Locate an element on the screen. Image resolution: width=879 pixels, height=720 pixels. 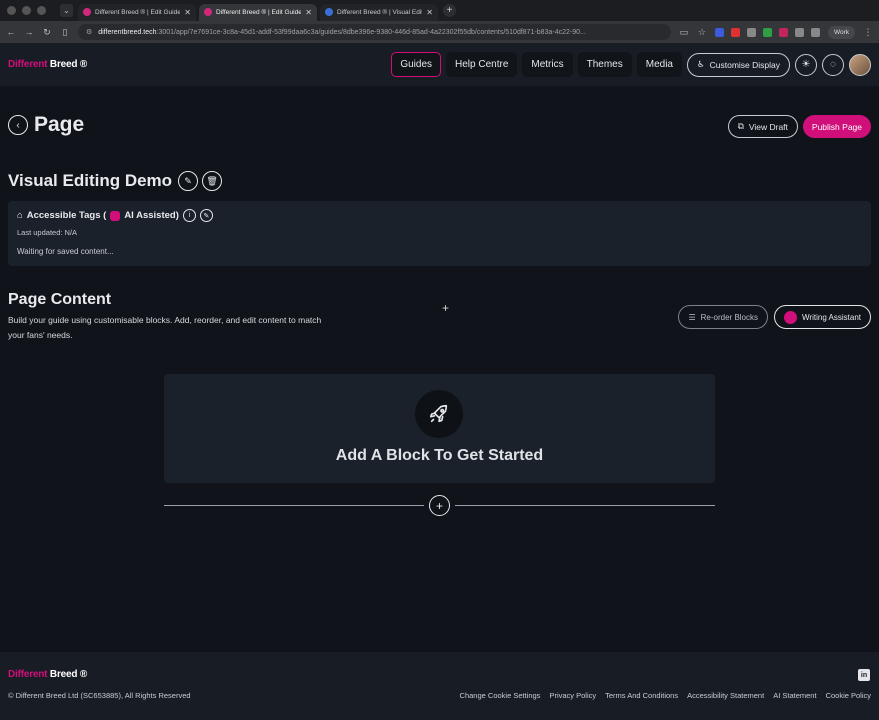
view-draft-button: ⧉ View Draft is located at coordinates (762, 126).